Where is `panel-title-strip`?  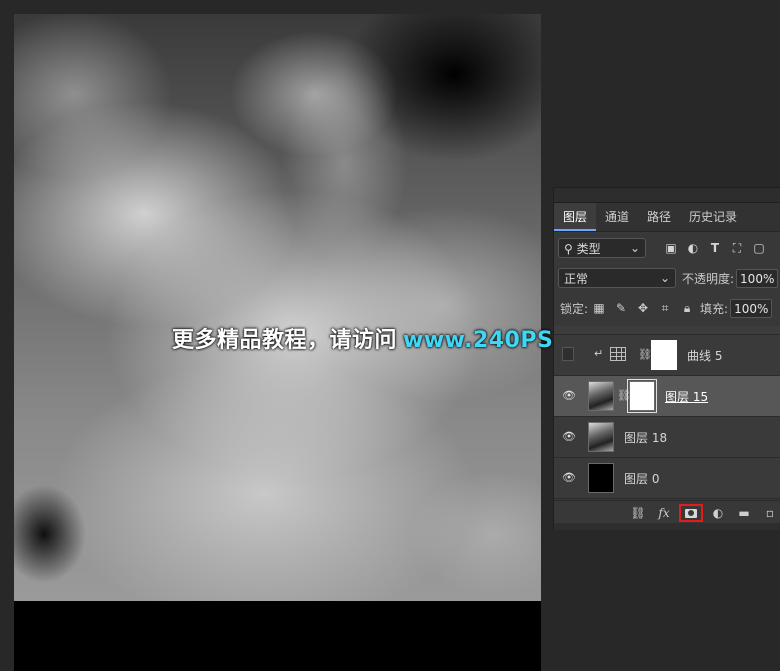 panel-title-strip is located at coordinates (667, 195).